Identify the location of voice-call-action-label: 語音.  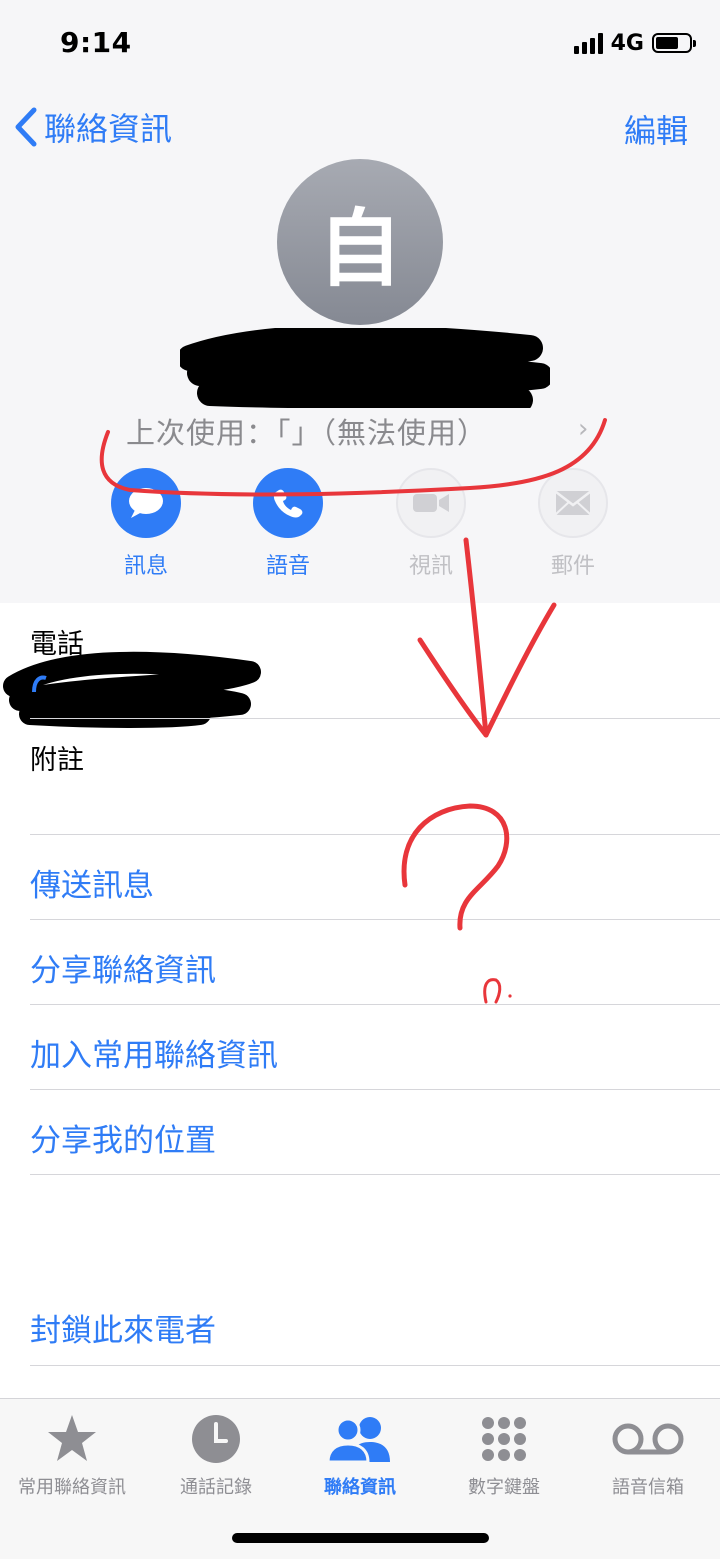
(287, 566).